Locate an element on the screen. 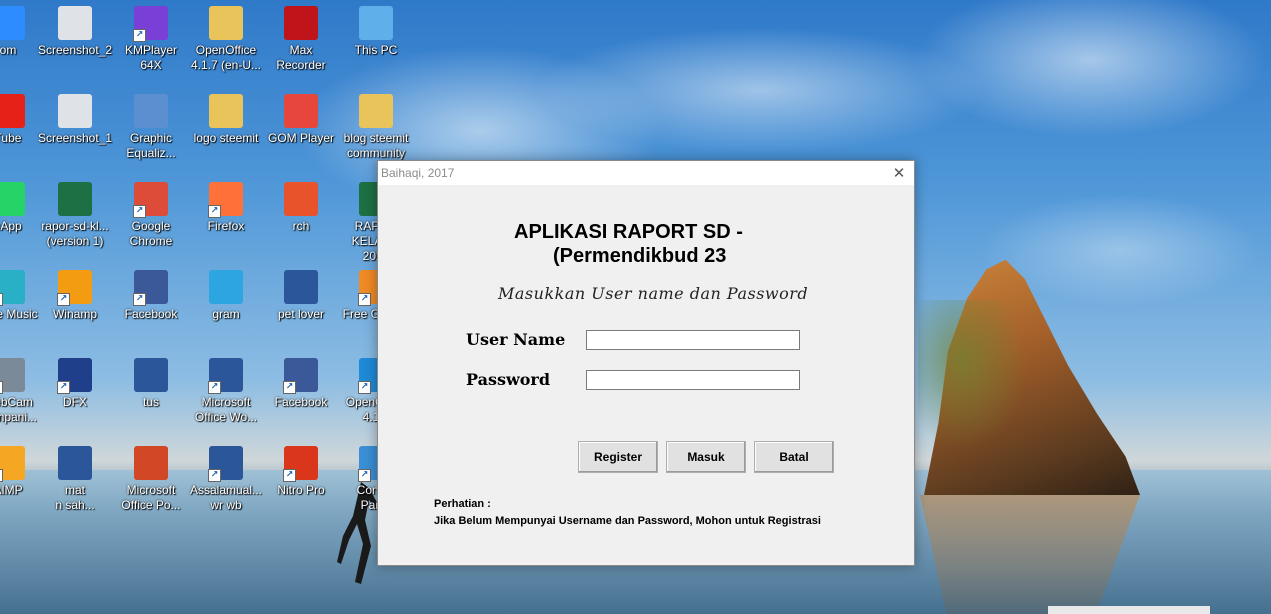 Image resolution: width=1271 pixels, height=614 pixels. desktop-icon: tus is located at coordinates (151, 384).